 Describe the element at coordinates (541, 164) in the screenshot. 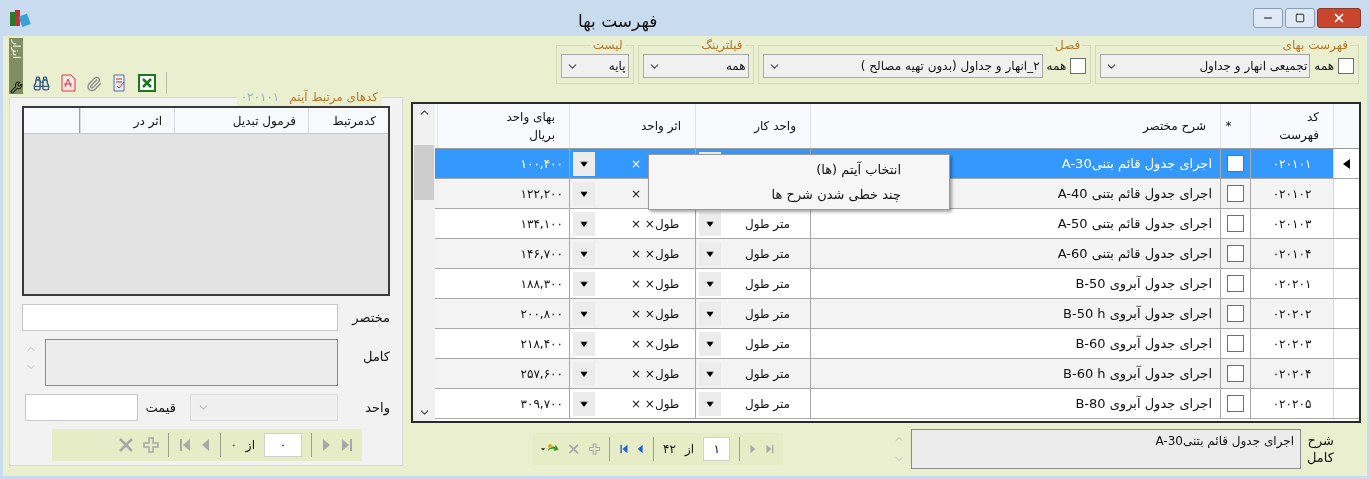

I see `table-cell-text: ۱۰۰,۴۰۰` at that location.